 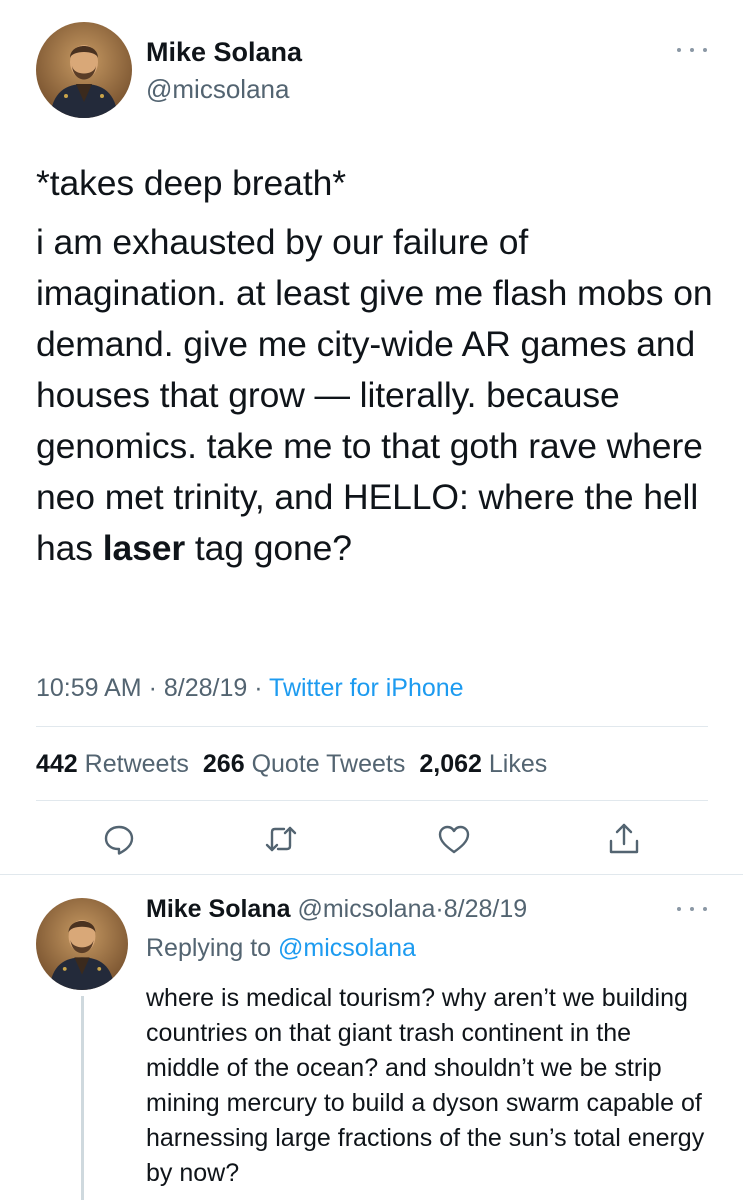 What do you see at coordinates (112, 764) in the screenshot?
I see `retweets-stat: 442 Retweets` at bounding box center [112, 764].